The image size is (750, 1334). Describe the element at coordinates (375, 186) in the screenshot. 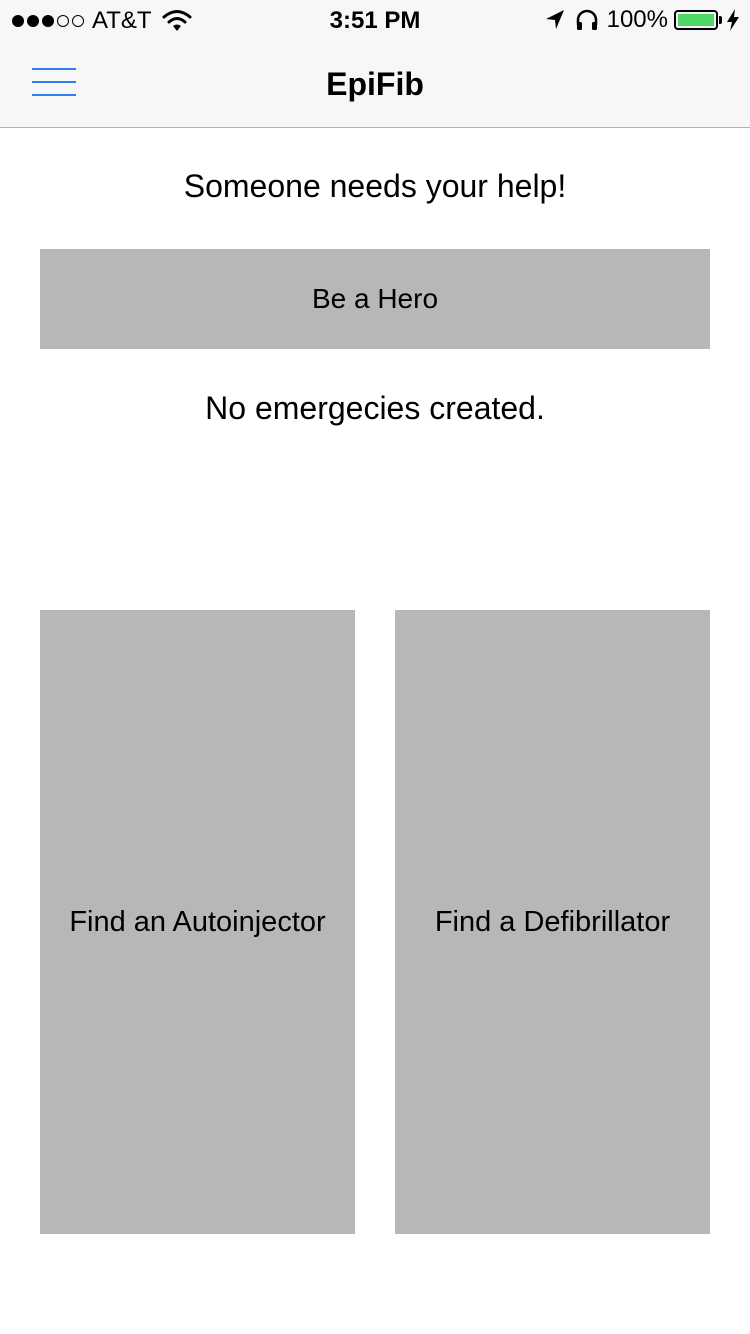

I see `help-heading: Someone needs your help!` at that location.